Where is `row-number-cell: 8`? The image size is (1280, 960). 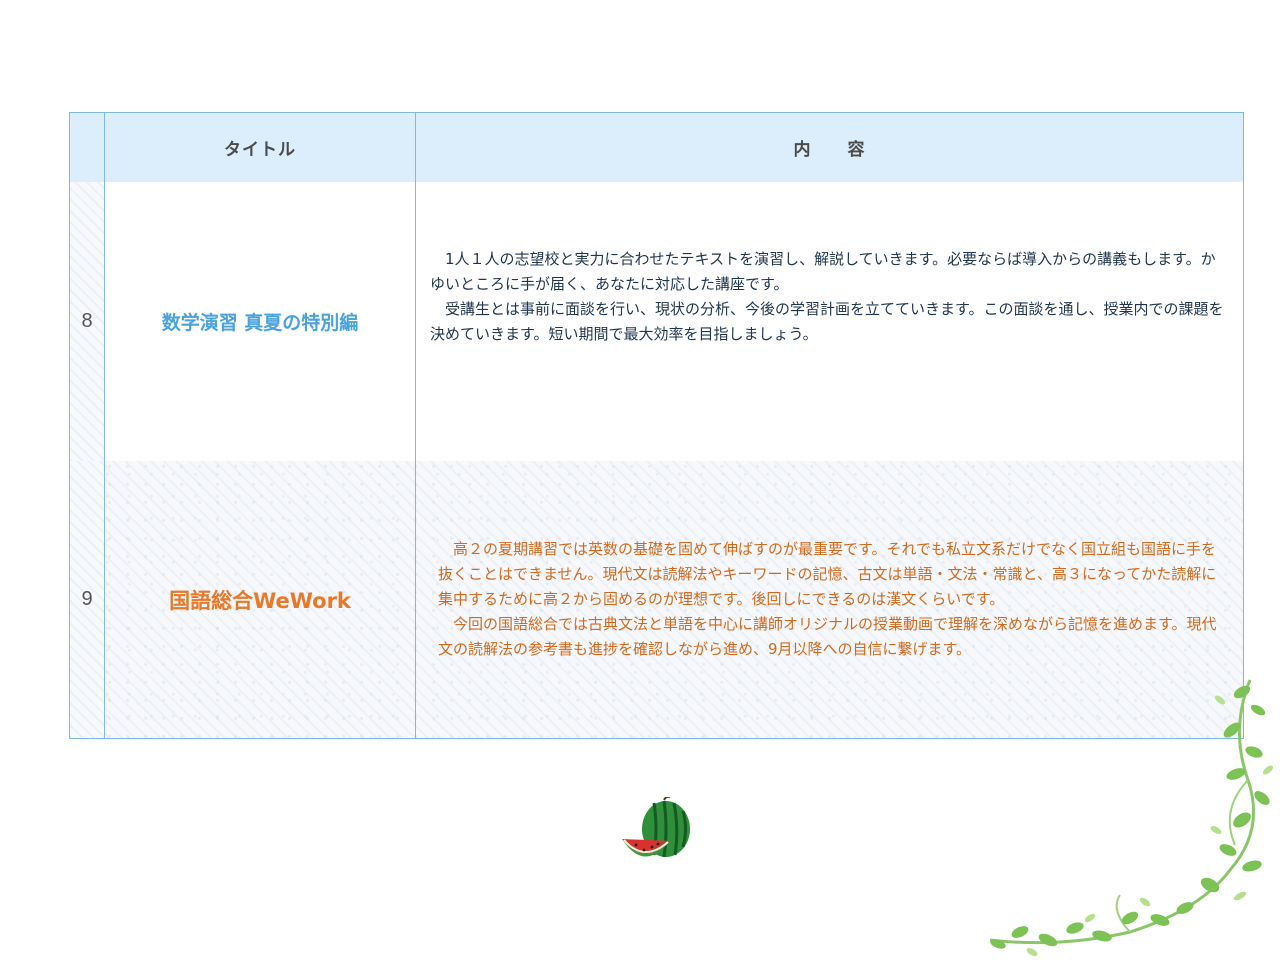
row-number-cell: 8 is located at coordinates (87, 321).